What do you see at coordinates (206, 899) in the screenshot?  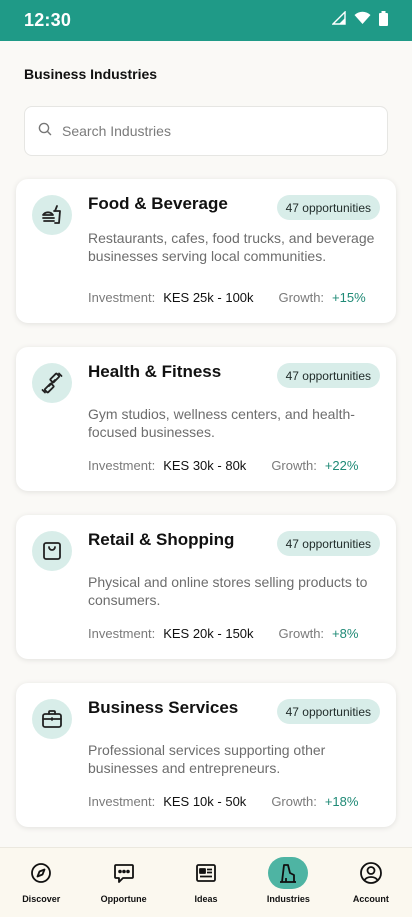 I see `nav-label: Ideas` at bounding box center [206, 899].